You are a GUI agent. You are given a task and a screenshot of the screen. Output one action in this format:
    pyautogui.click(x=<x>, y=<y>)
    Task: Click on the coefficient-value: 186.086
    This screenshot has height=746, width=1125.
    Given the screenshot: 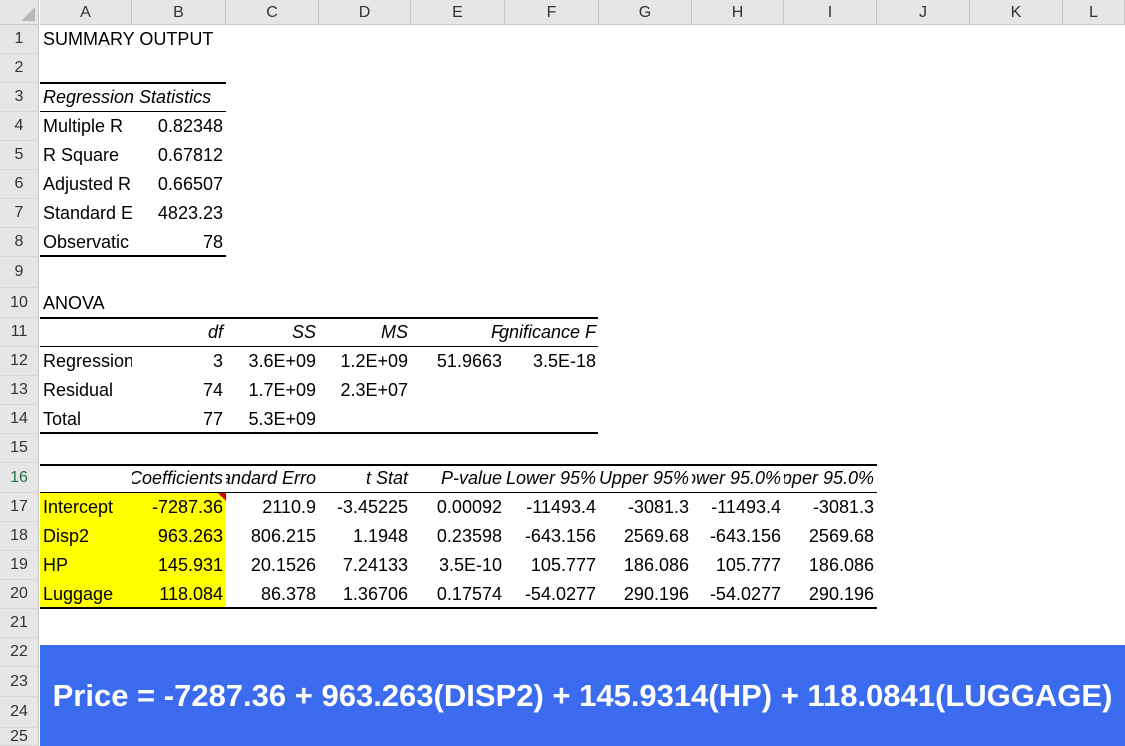 What is the action you would take?
    pyautogui.click(x=645, y=565)
    